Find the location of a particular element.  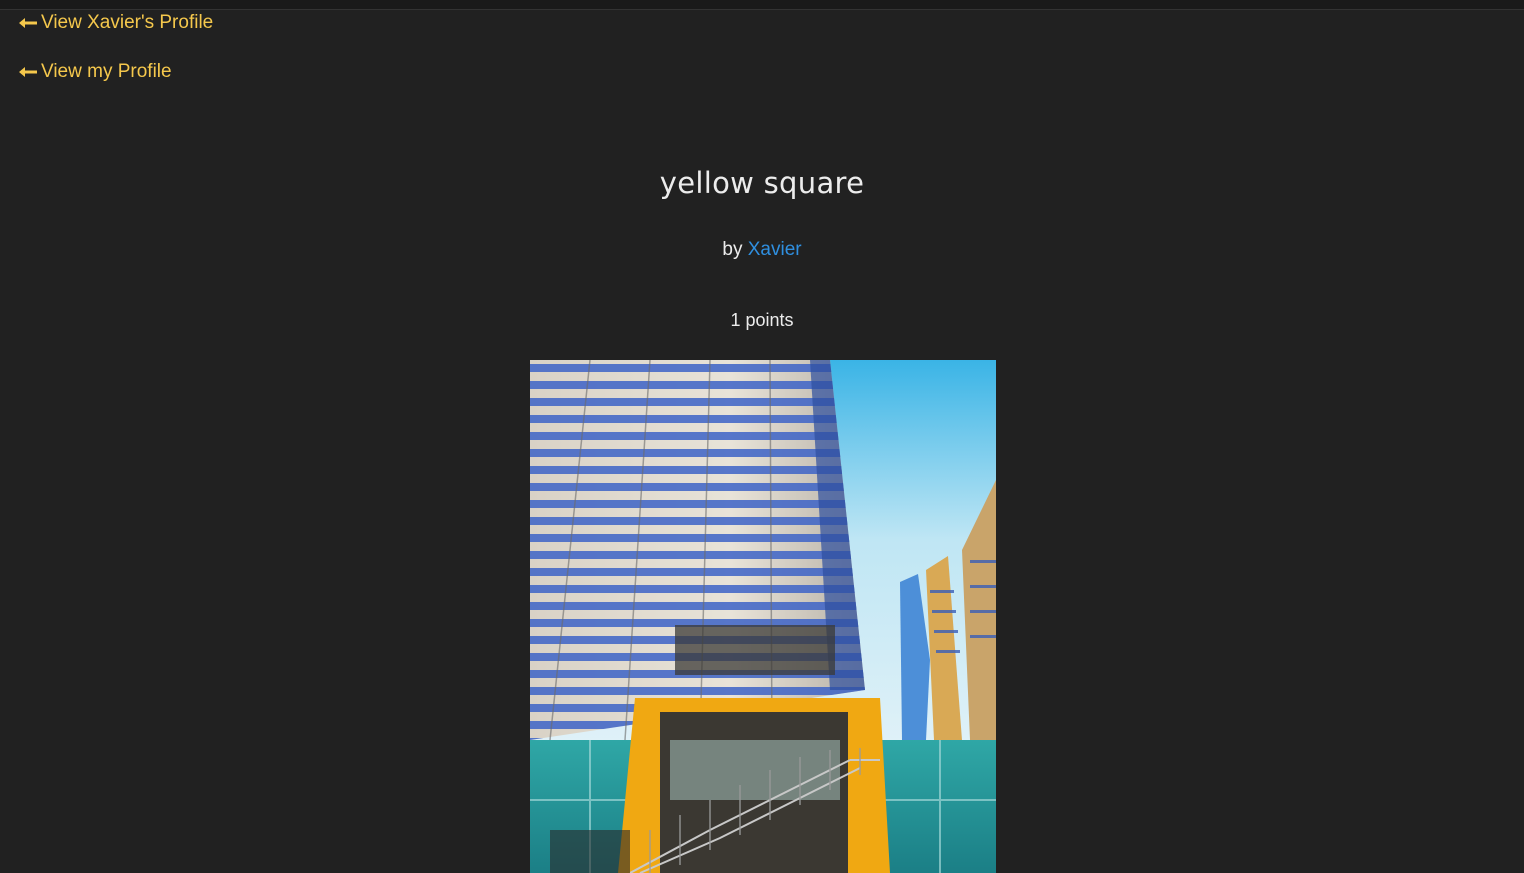

view-my-profile-link: View my Profile is located at coordinates (95, 72).